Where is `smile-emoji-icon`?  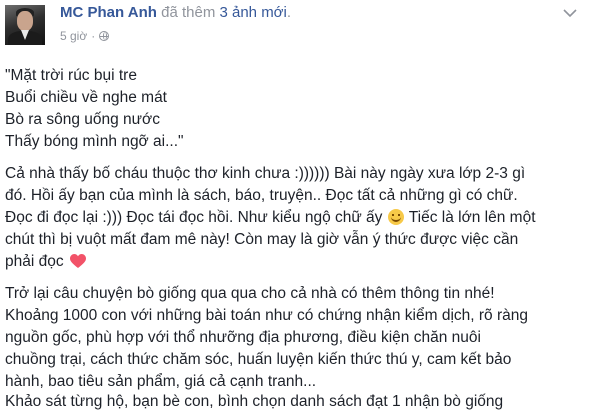 smile-emoji-icon is located at coordinates (395, 217).